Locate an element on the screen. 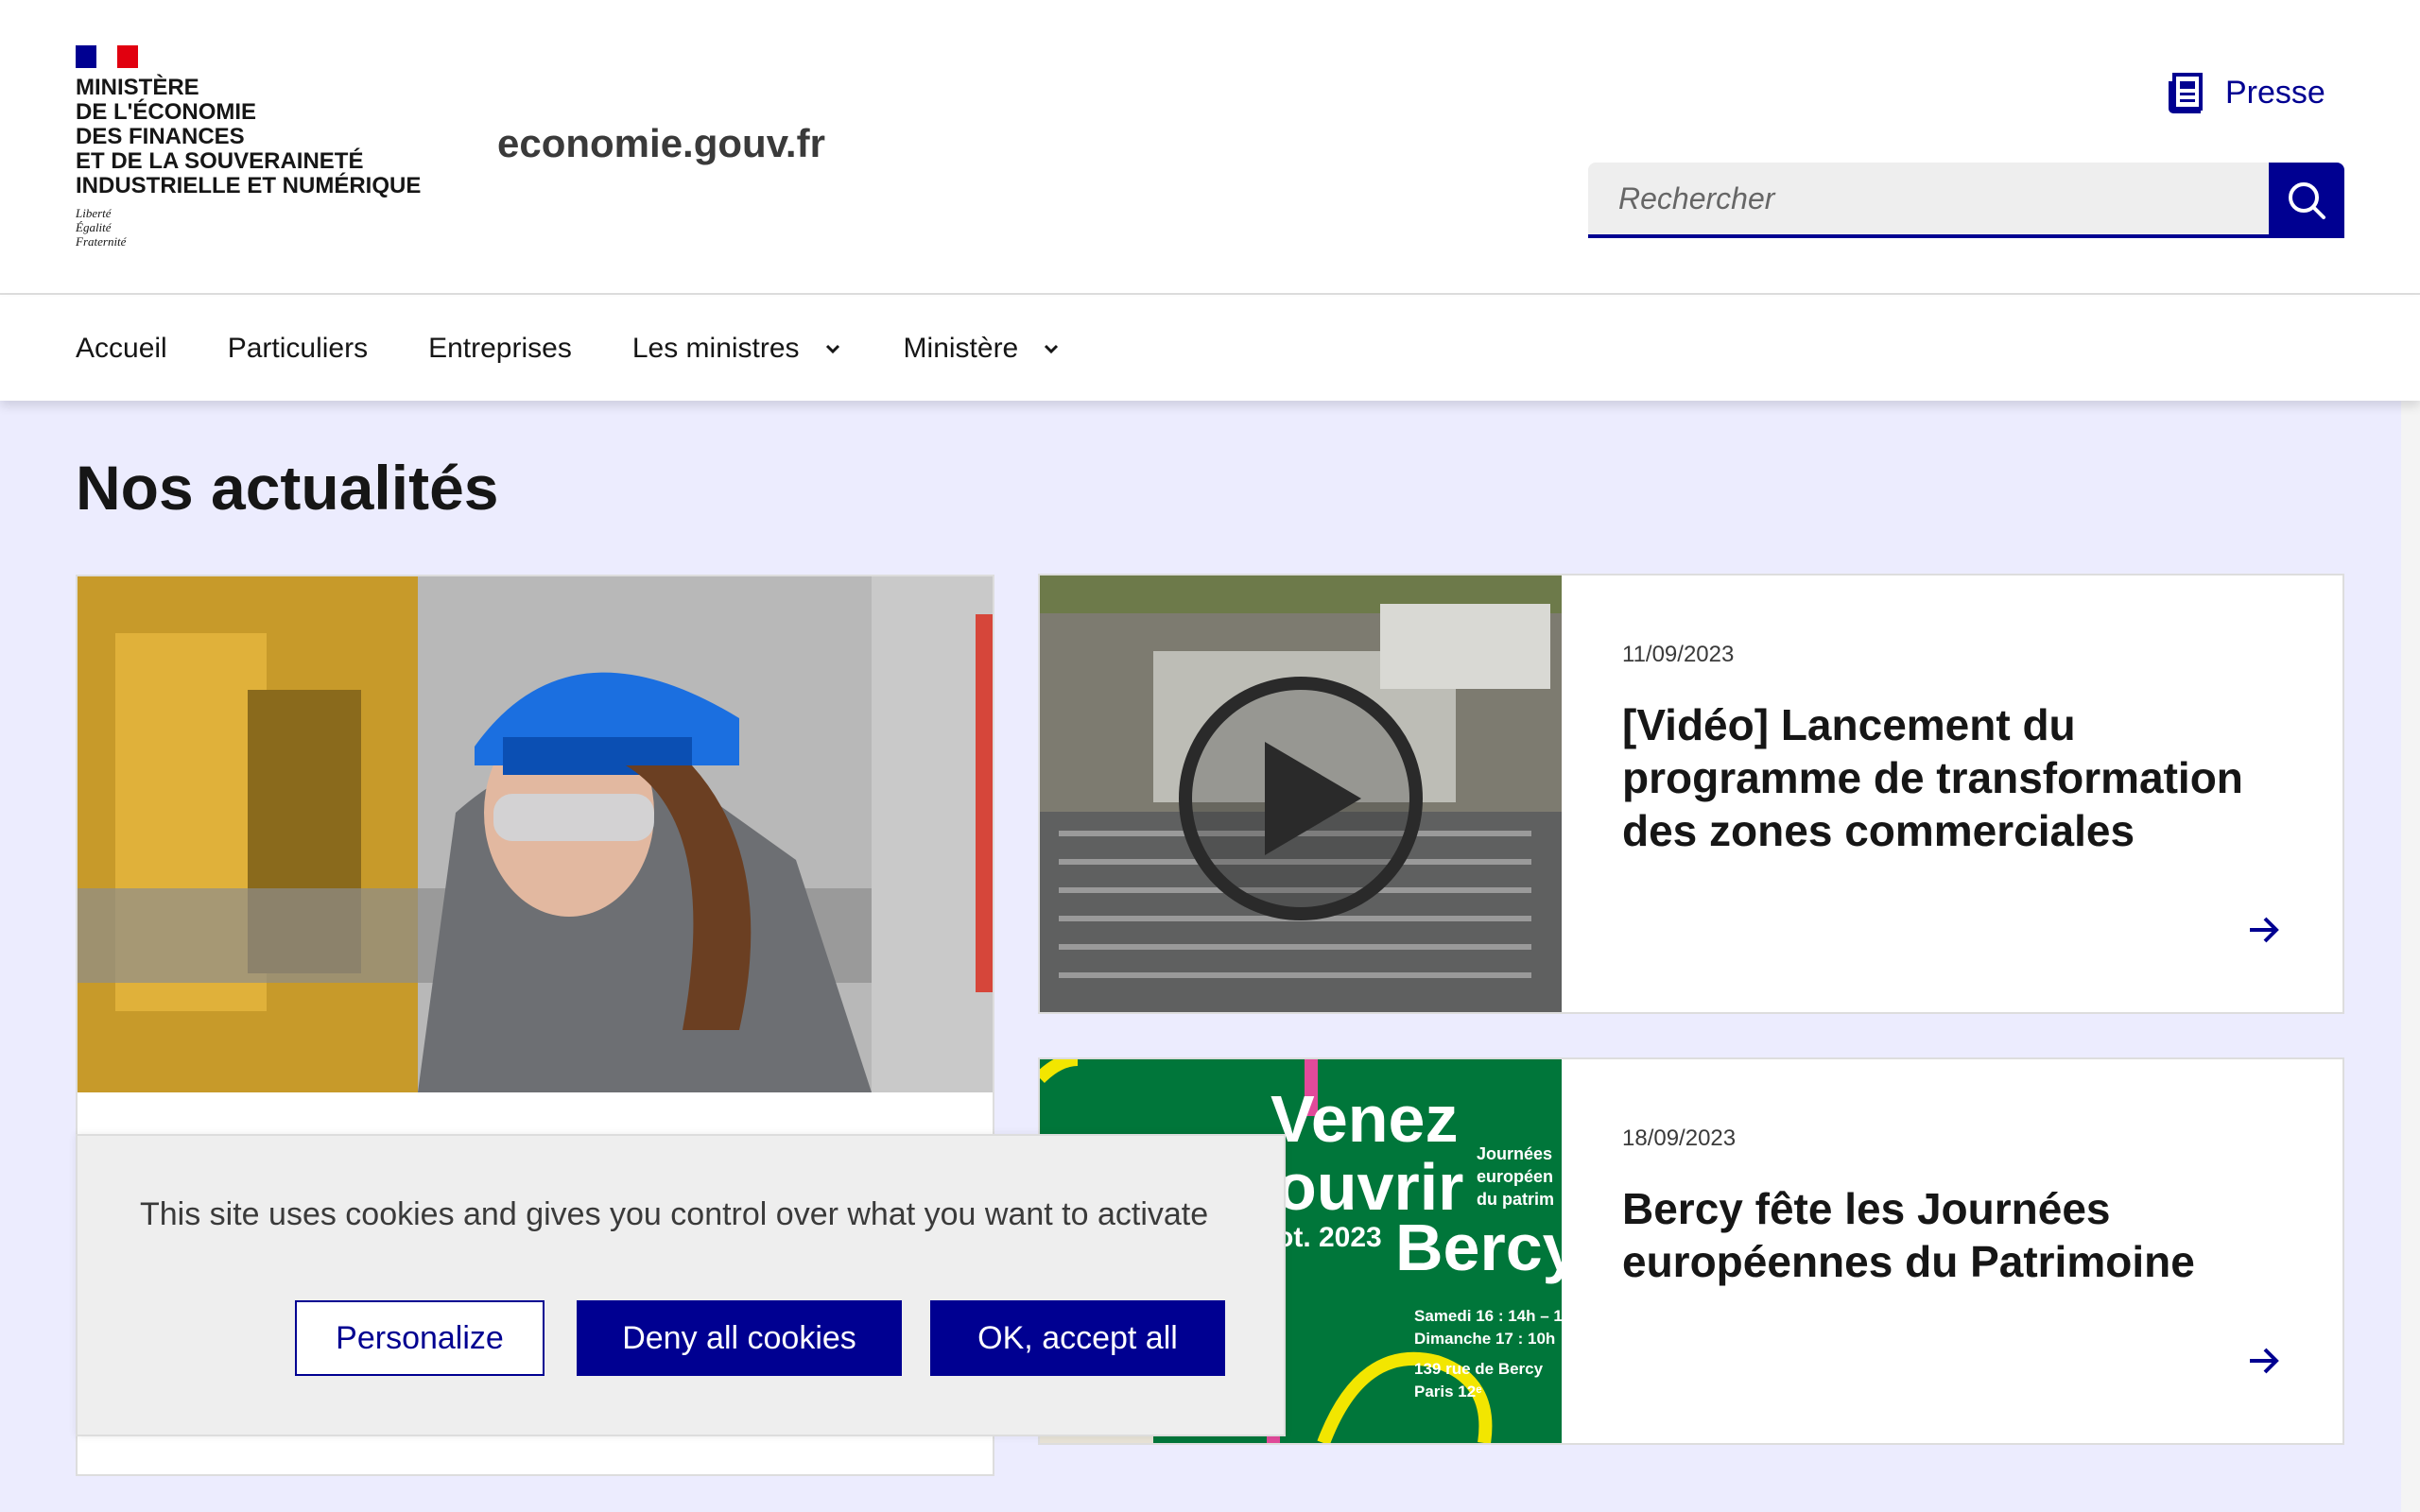  nav-item-label: Entreprises is located at coordinates (500, 348).